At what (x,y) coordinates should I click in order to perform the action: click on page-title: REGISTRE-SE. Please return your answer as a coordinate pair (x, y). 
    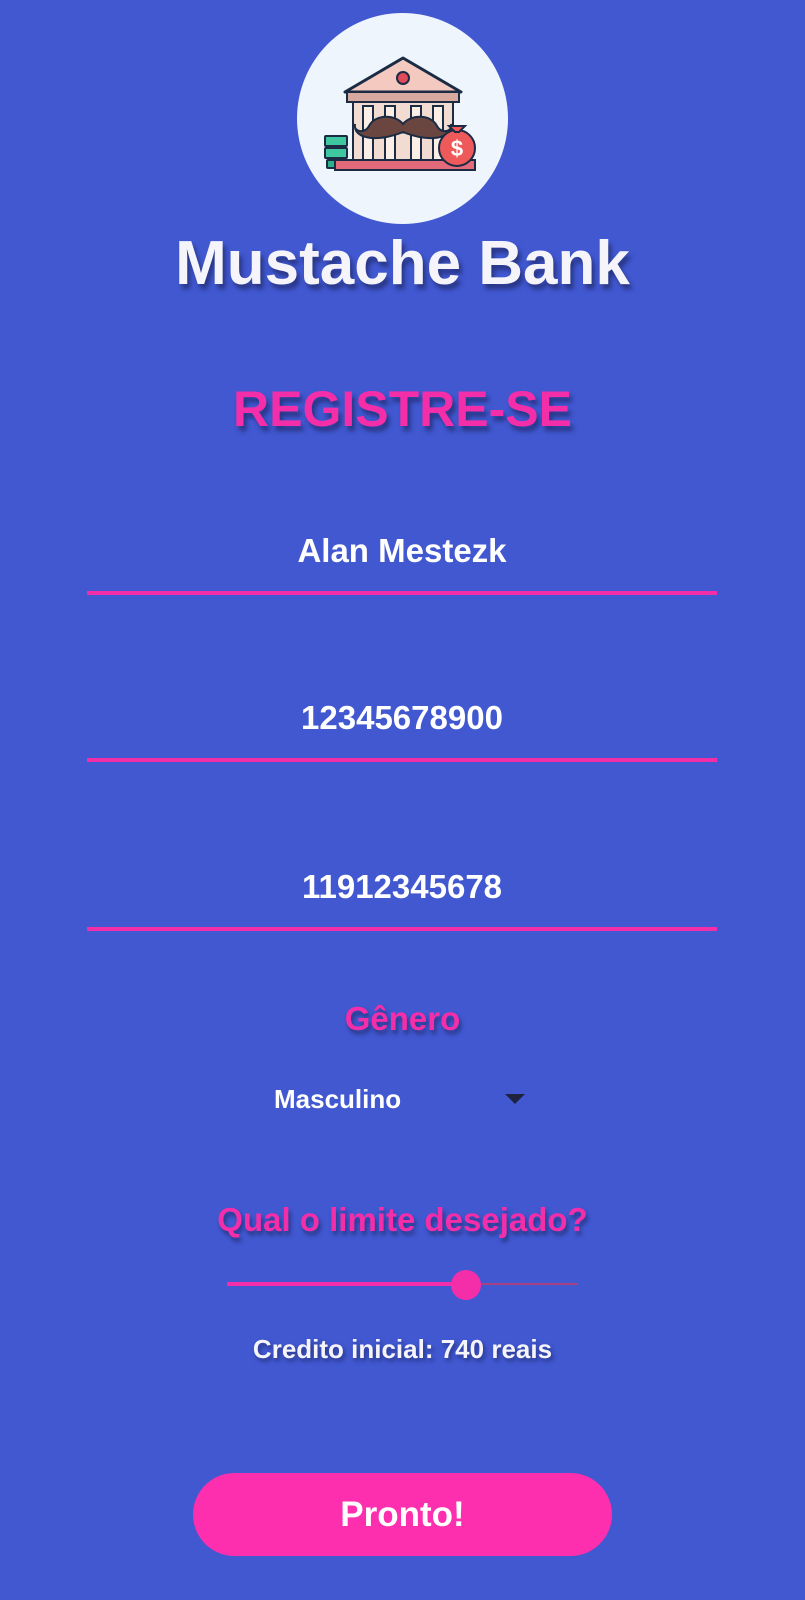
    Looking at the image, I should click on (402, 409).